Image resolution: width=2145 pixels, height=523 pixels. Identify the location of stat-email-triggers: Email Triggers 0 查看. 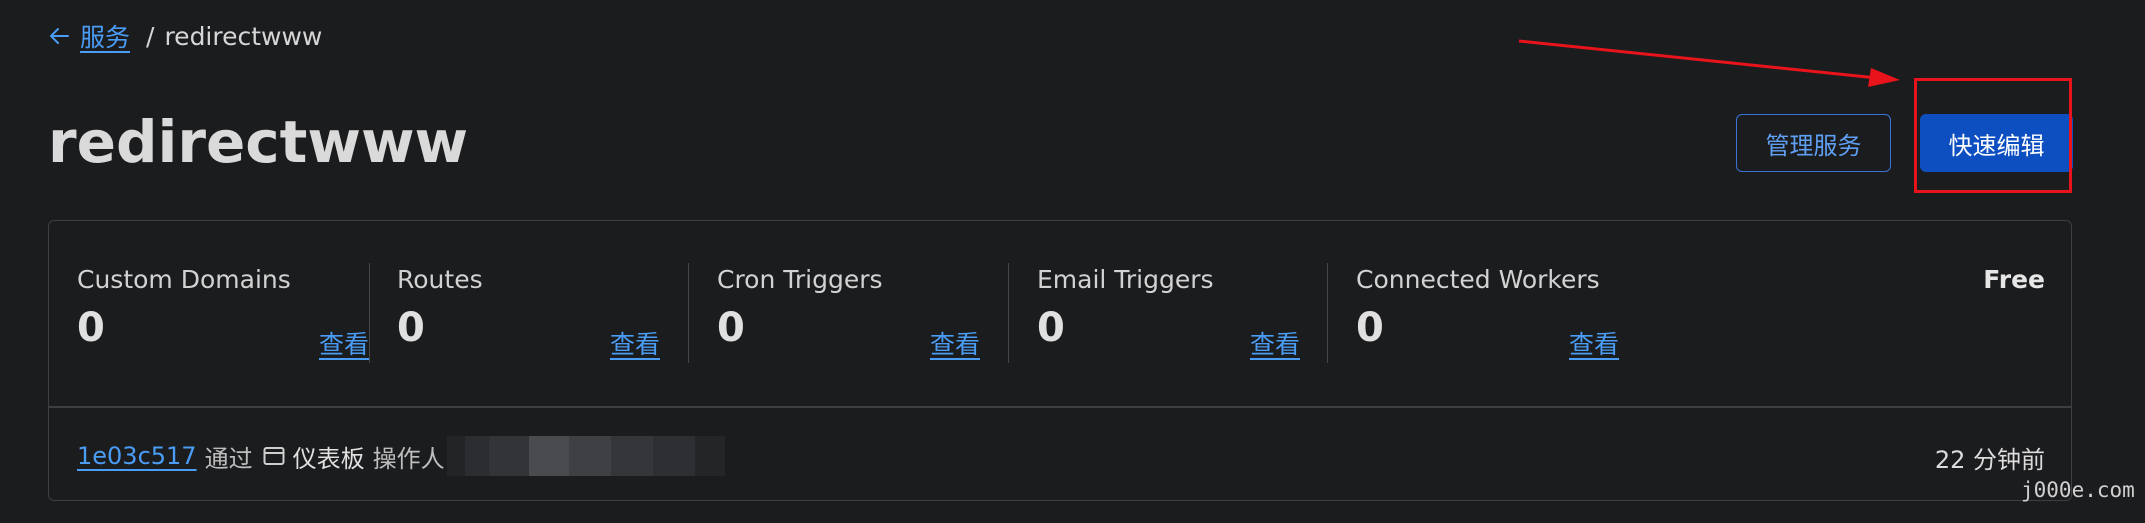
(1169, 313).